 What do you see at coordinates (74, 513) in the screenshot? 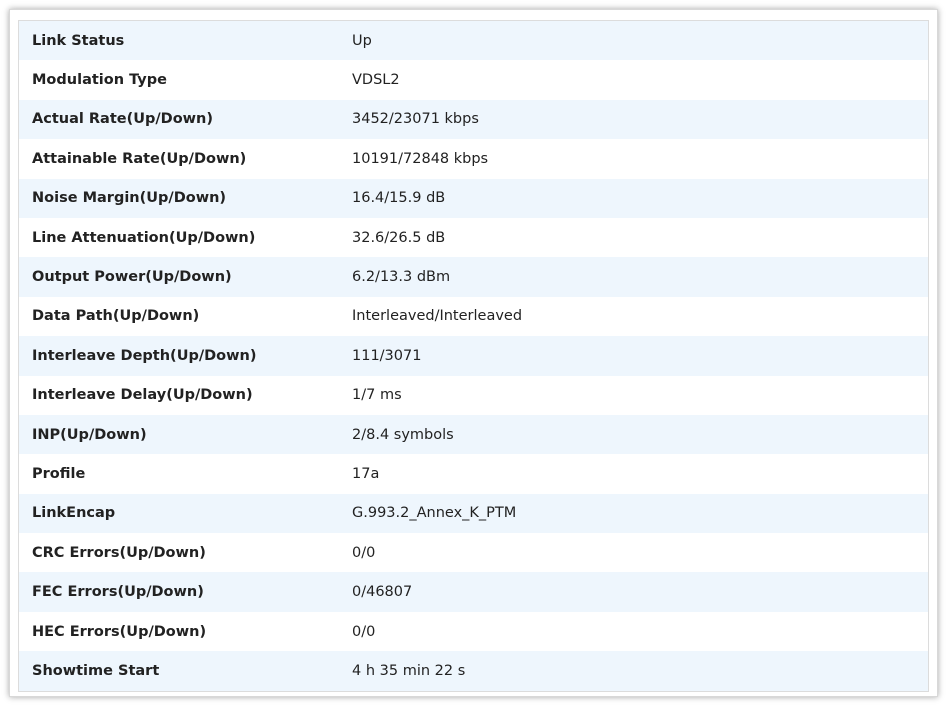
I see `row-label: LinkEncap` at bounding box center [74, 513].